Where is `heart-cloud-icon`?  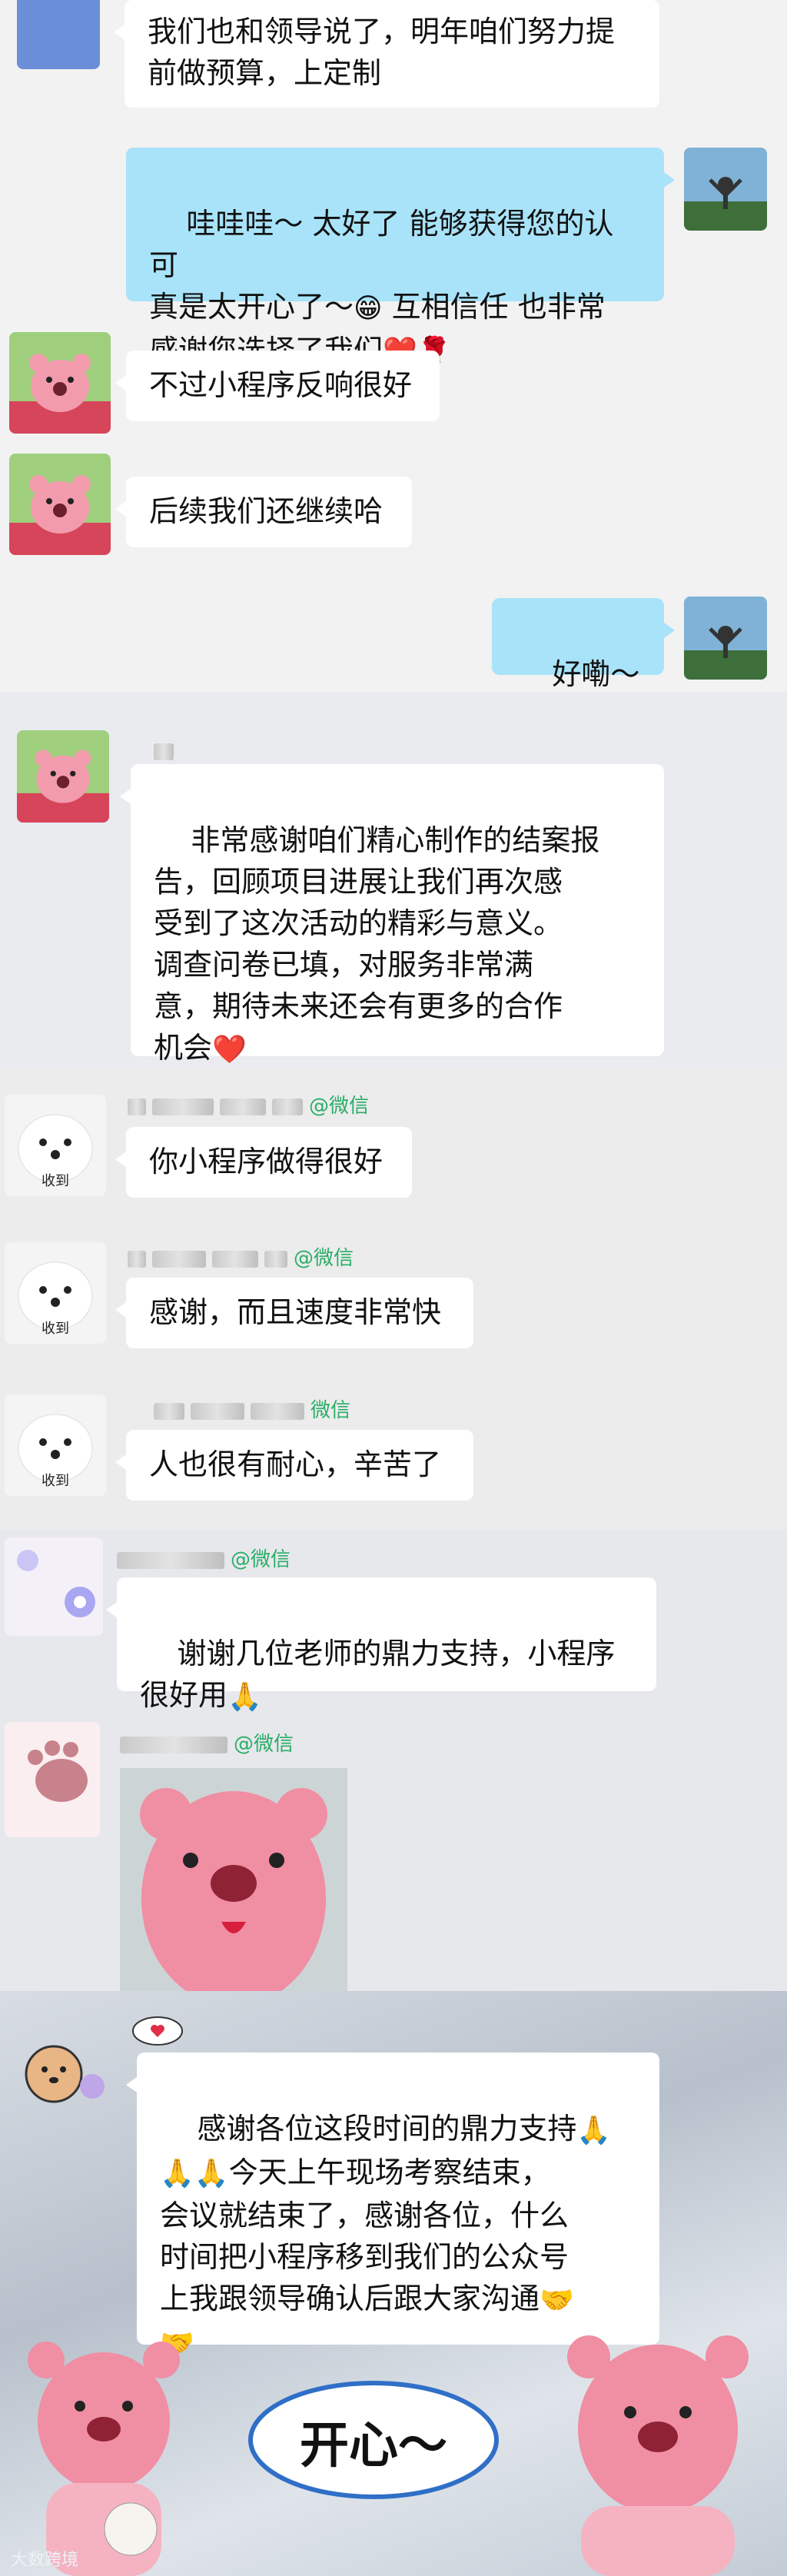
heart-cloud-icon is located at coordinates (157, 2028).